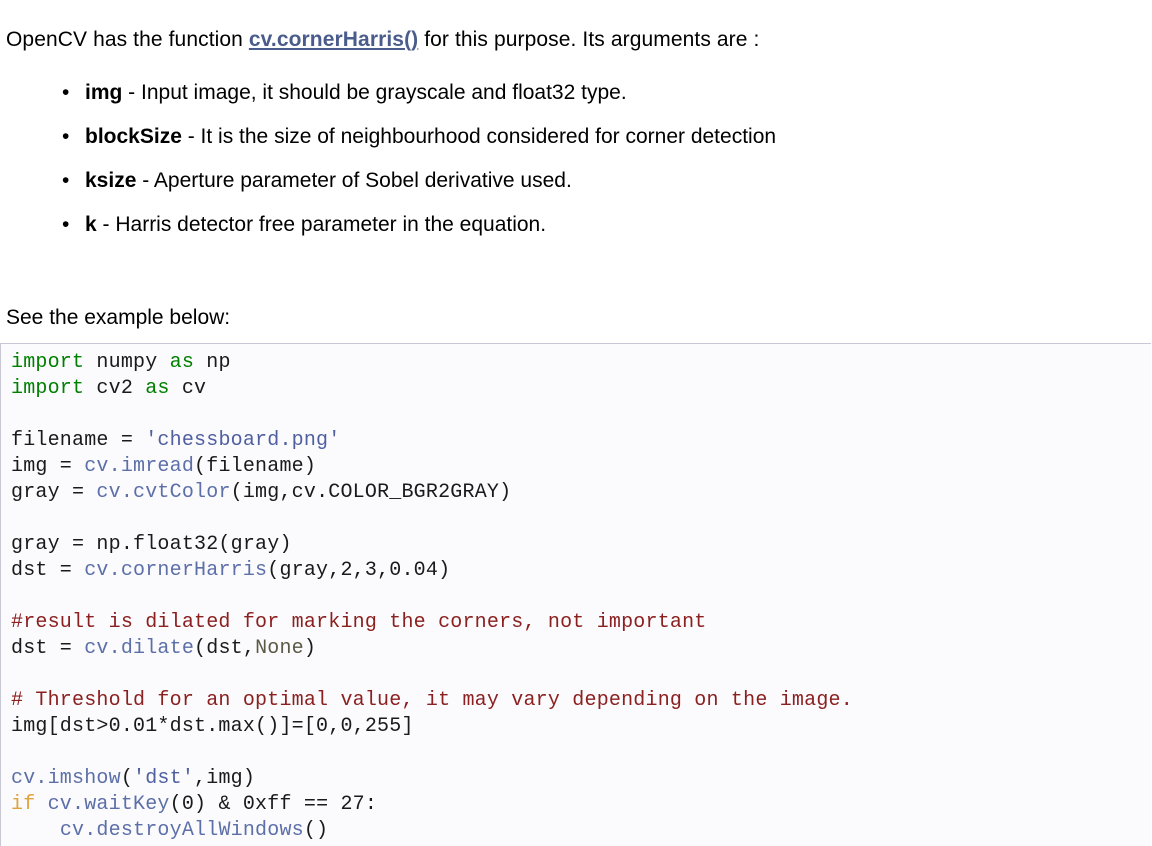 This screenshot has height=846, width=1152. Describe the element at coordinates (581, 545) in the screenshot. I see `code-line: gray = np.float32(gray)` at that location.